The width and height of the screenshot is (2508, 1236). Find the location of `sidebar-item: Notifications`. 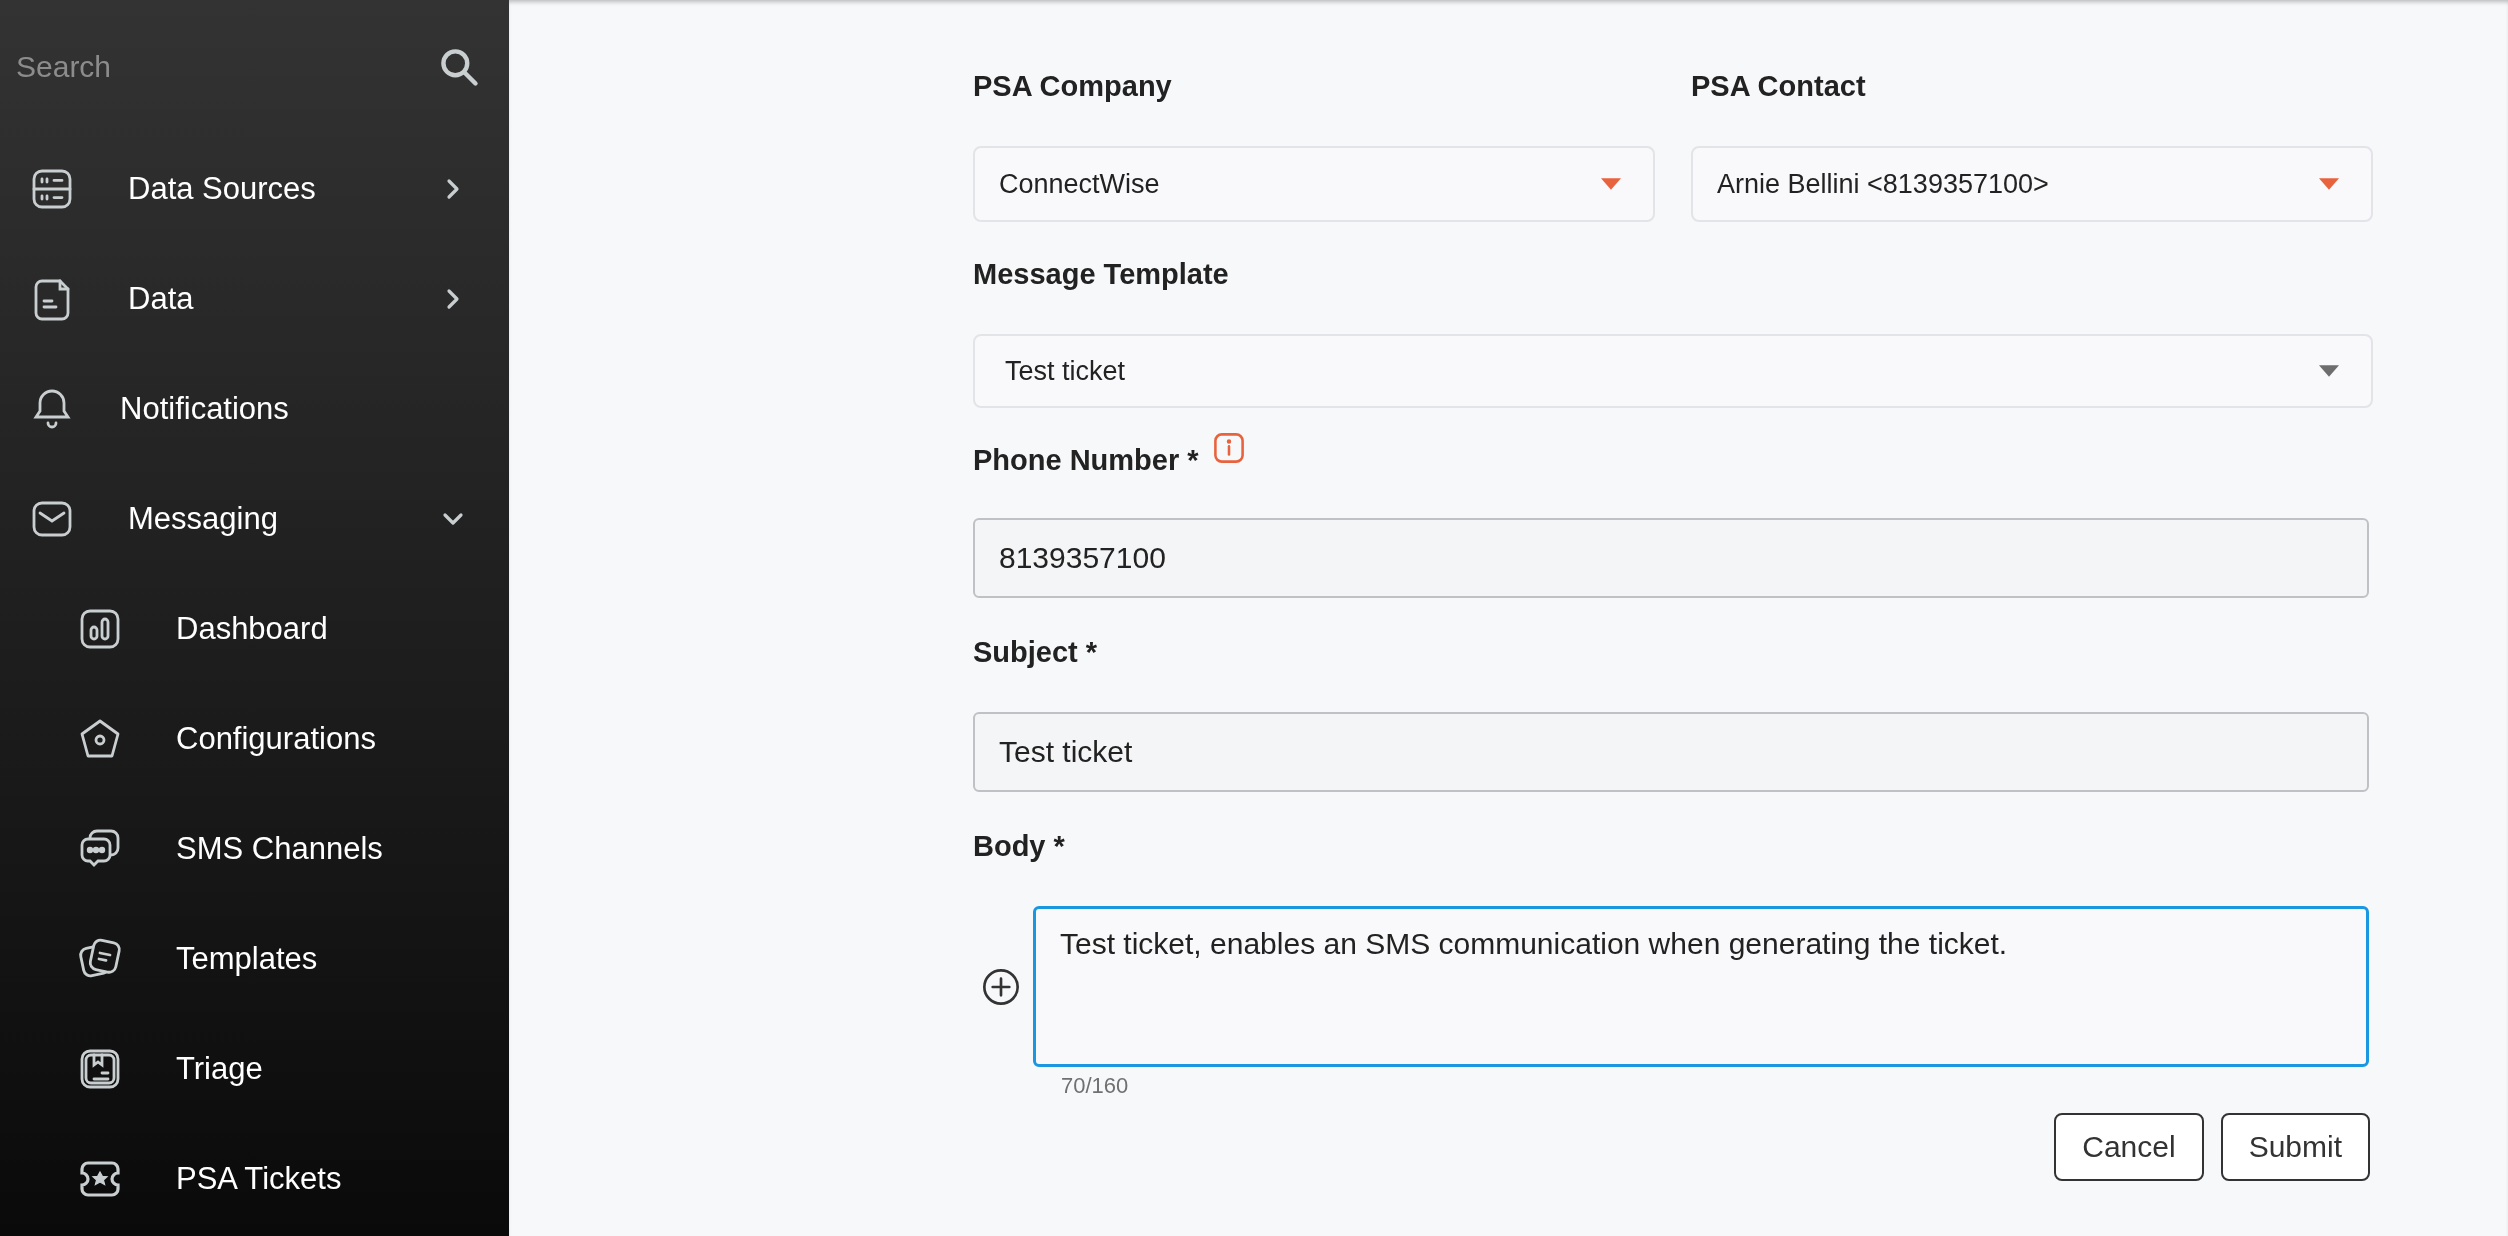

sidebar-item: Notifications is located at coordinates (254, 409).